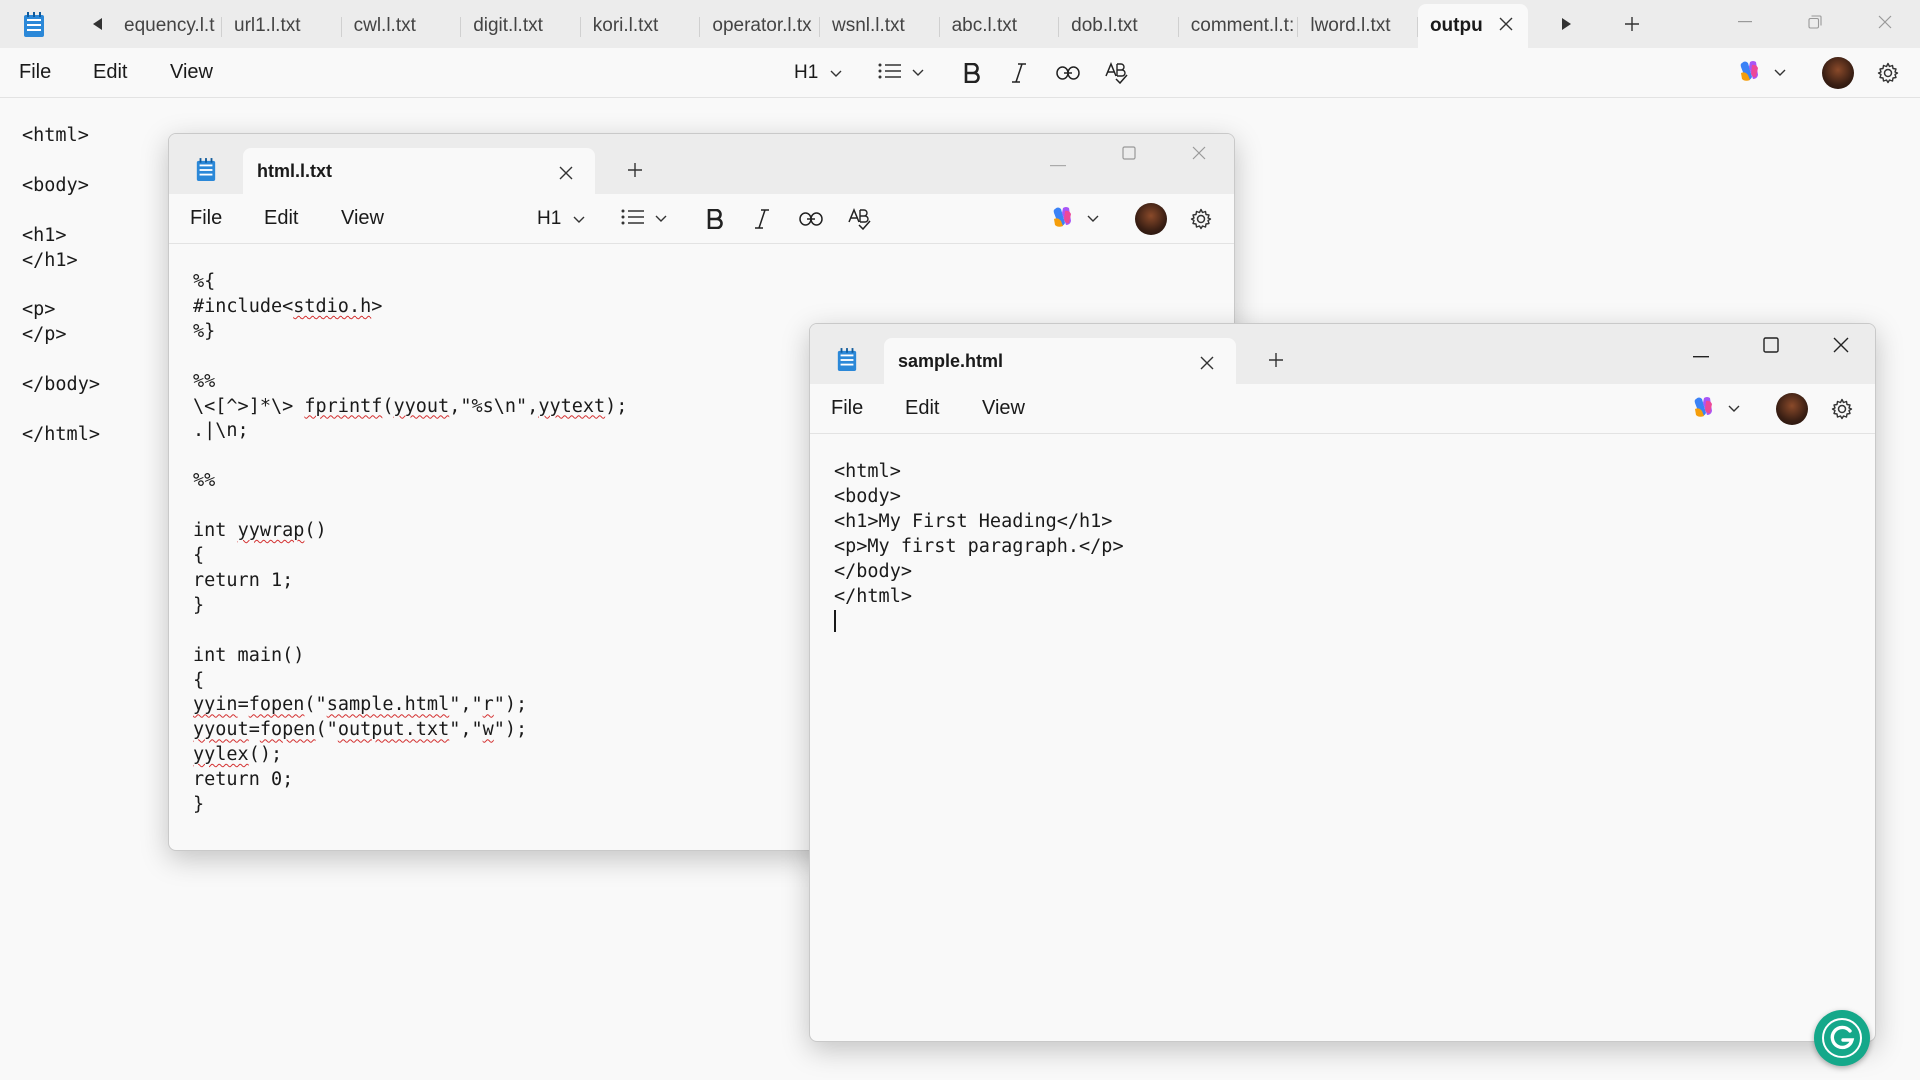 The height and width of the screenshot is (1080, 1920). Describe the element at coordinates (1060, 361) in the screenshot. I see `tab-sample-html: sample.html` at that location.